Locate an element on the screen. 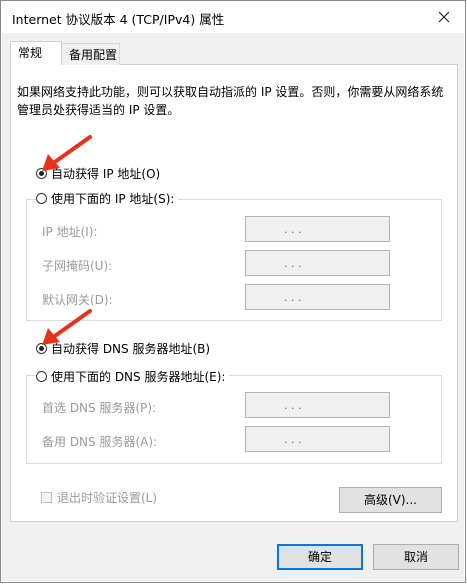  ok-button: 确定 is located at coordinates (320, 557).